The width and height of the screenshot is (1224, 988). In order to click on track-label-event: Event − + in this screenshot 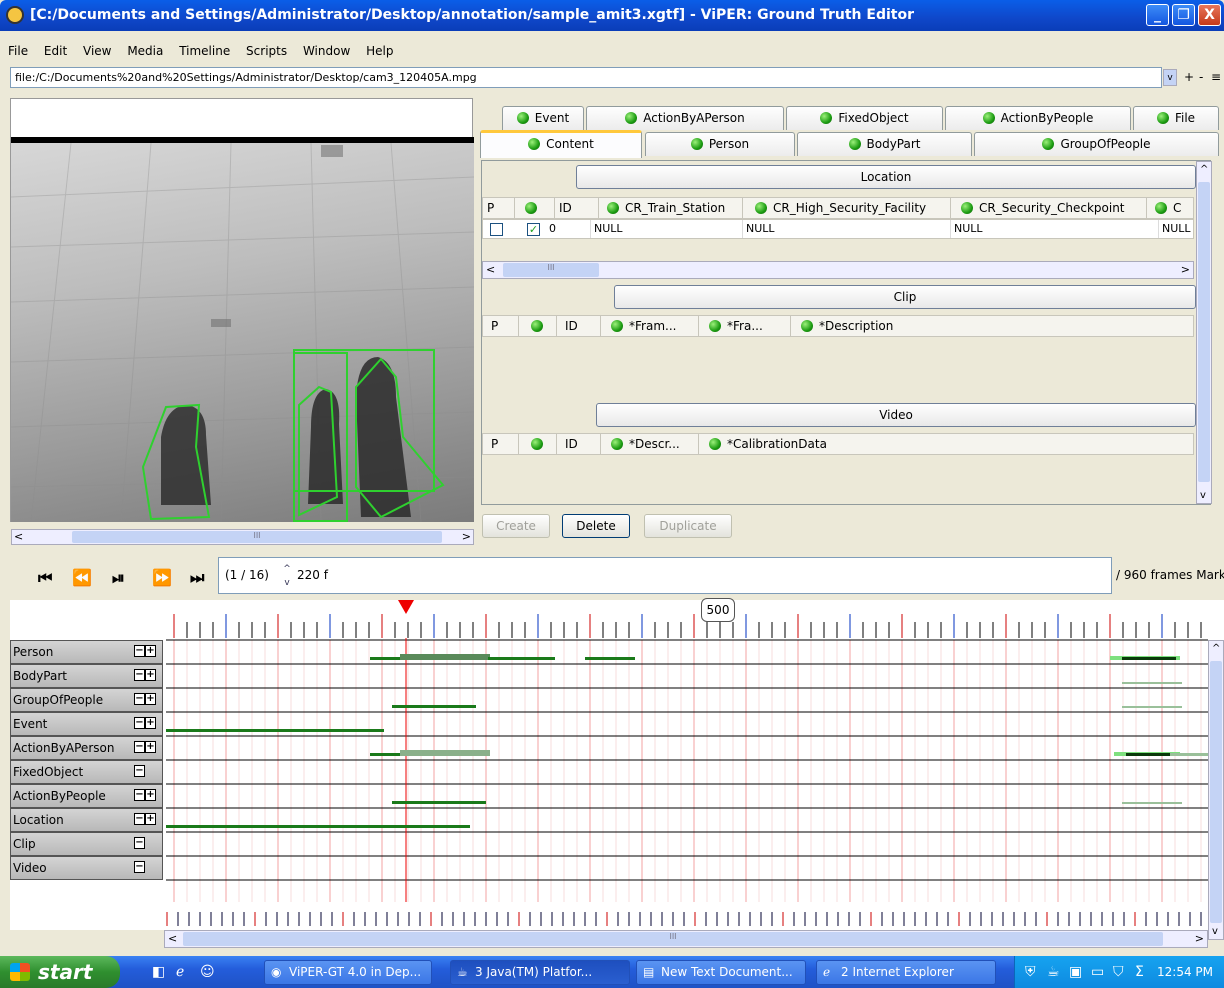, I will do `click(86, 724)`.